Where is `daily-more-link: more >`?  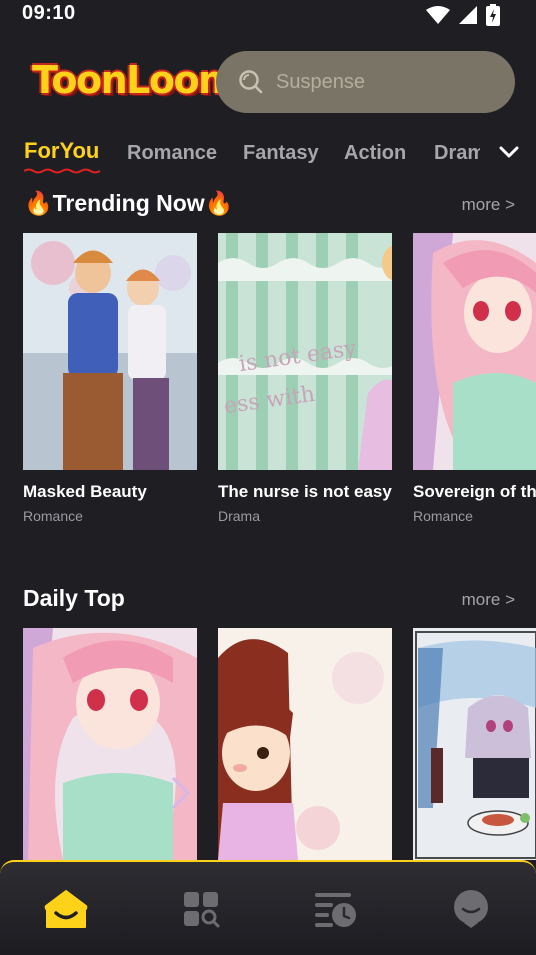 daily-more-link: more > is located at coordinates (488, 600).